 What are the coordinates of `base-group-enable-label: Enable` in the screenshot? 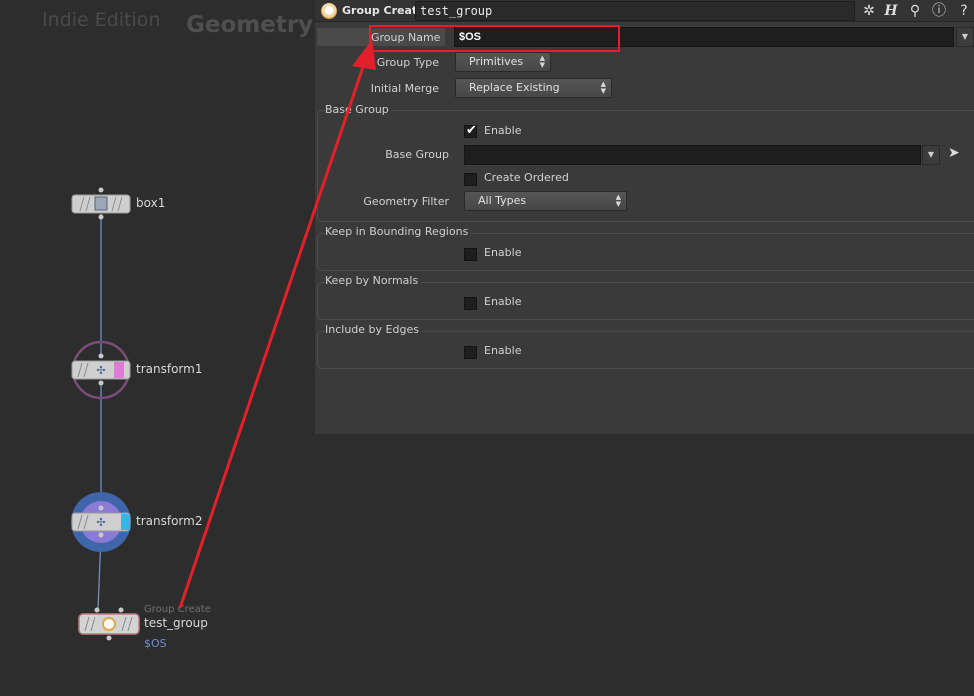 It's located at (503, 130).